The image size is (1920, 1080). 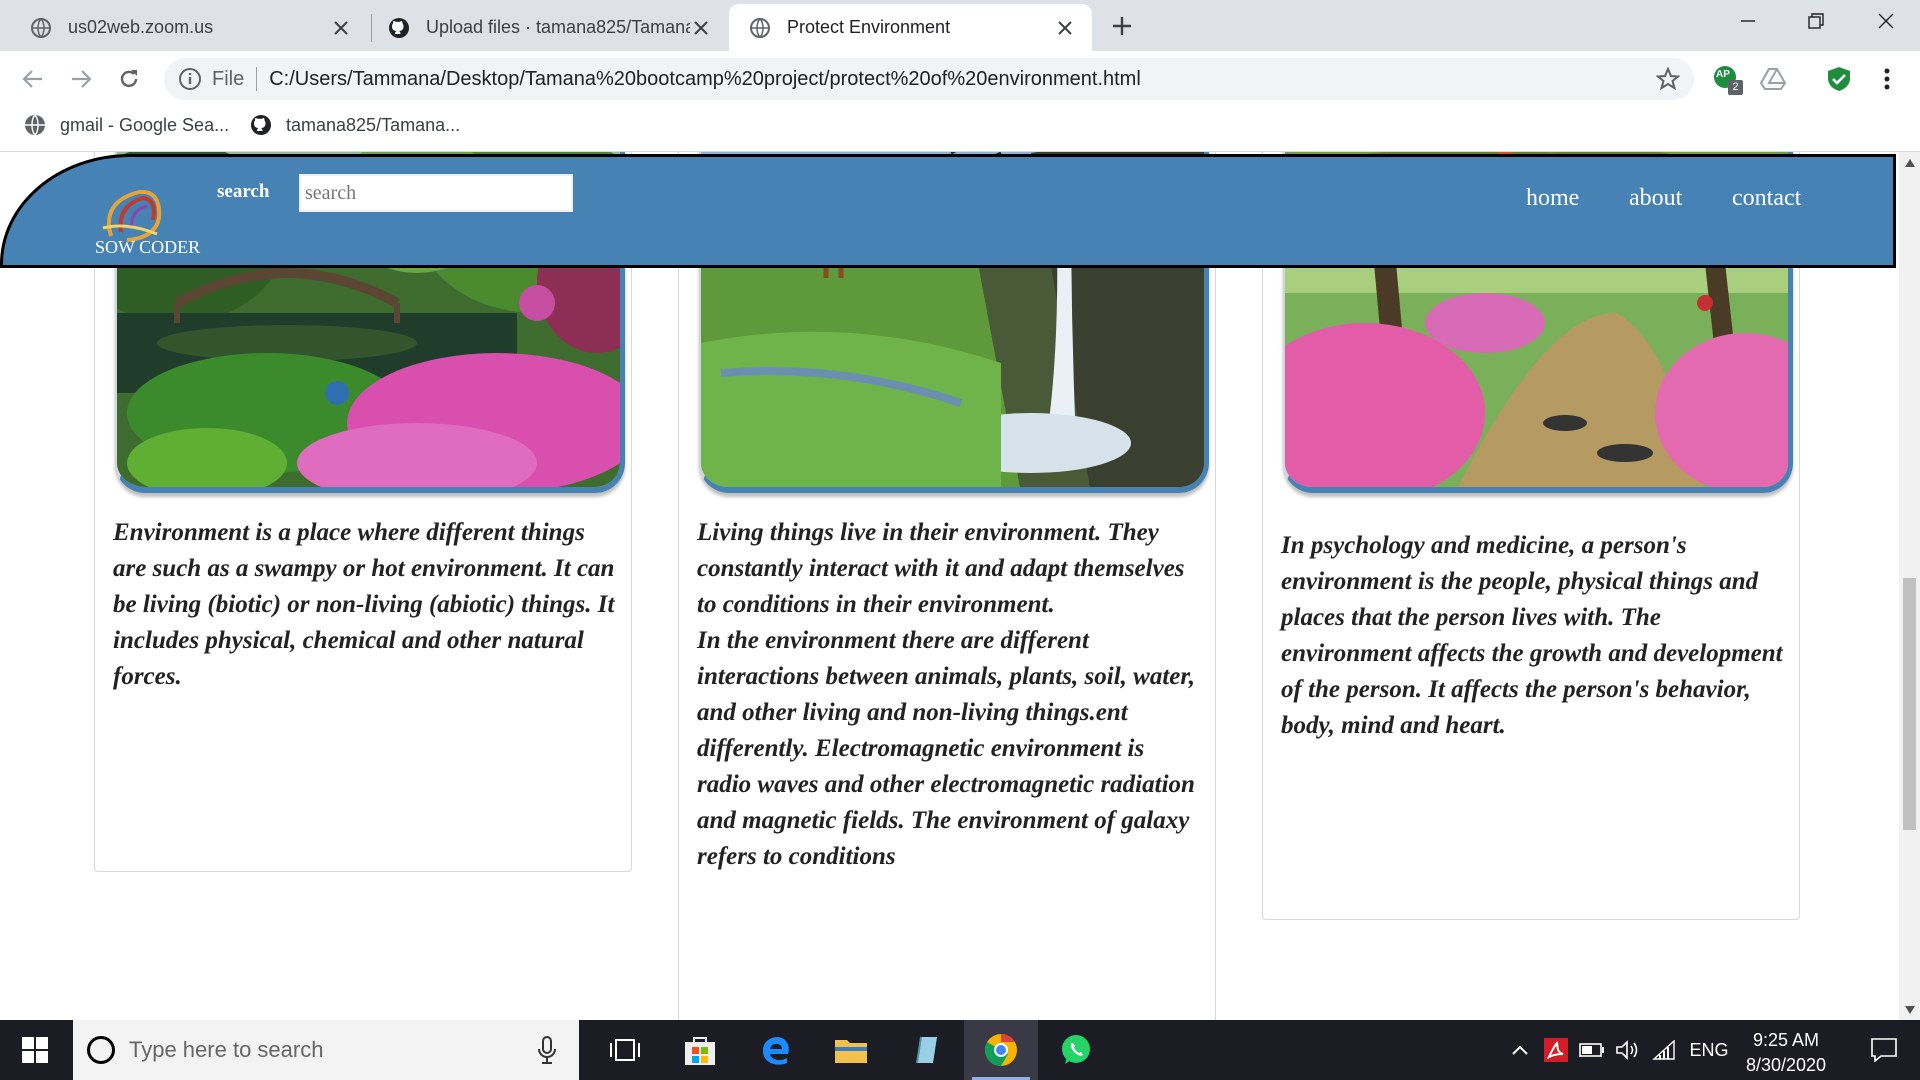 I want to click on start-button, so click(x=35, y=1050).